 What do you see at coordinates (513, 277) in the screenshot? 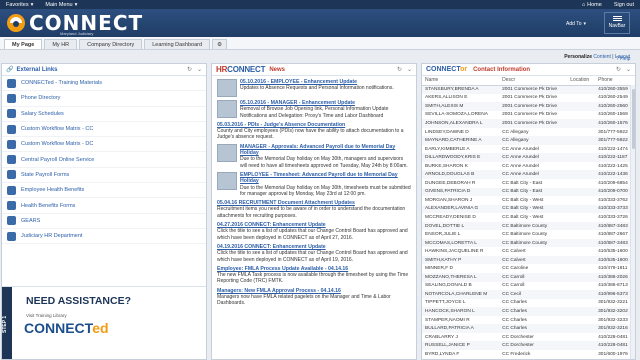
I see `contact-descr: CC Carroll` at bounding box center [513, 277].